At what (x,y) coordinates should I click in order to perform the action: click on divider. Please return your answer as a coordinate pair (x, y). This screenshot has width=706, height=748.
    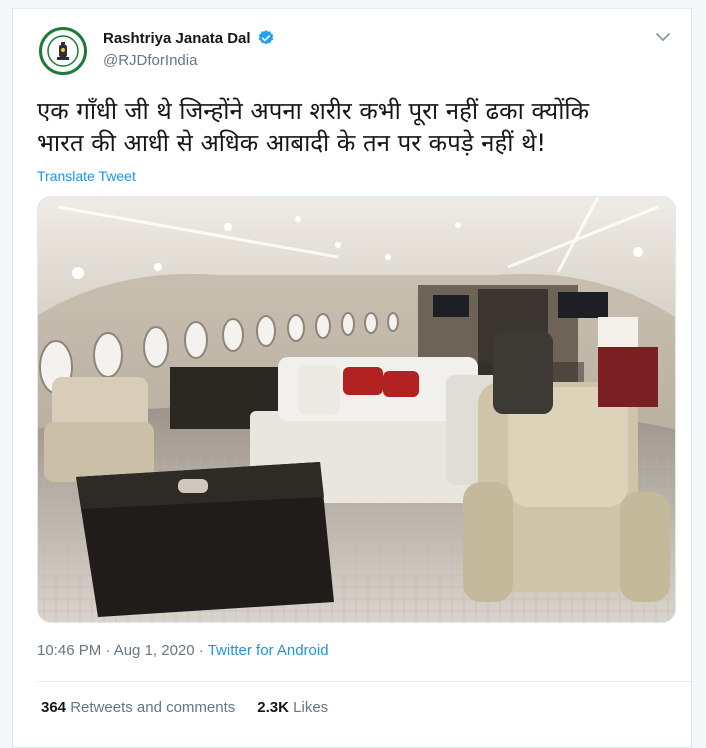
    Looking at the image, I should click on (364, 681).